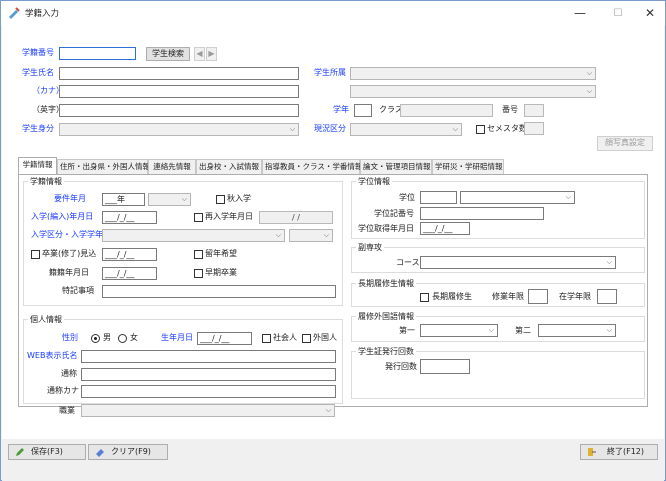 The height and width of the screenshot is (481, 666). What do you see at coordinates (97, 53) in the screenshot?
I see `gakuseki-no-input` at bounding box center [97, 53].